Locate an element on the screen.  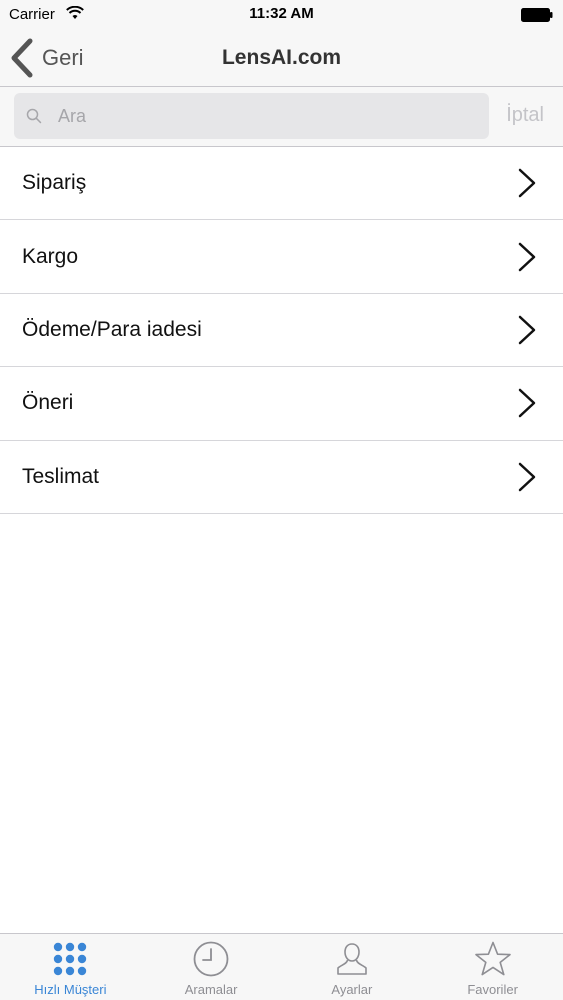
tab-label: Hızlı Müşteri is located at coordinates (70, 989).